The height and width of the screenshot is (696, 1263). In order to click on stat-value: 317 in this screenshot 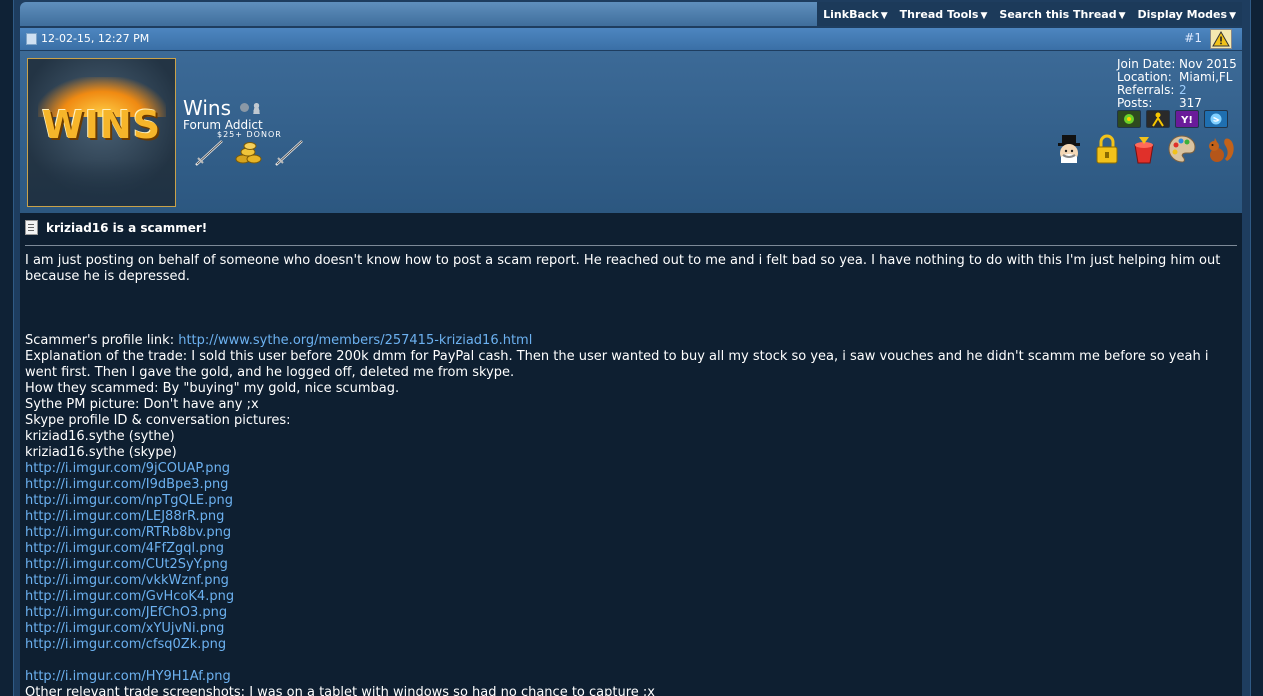, I will do `click(1190, 103)`.